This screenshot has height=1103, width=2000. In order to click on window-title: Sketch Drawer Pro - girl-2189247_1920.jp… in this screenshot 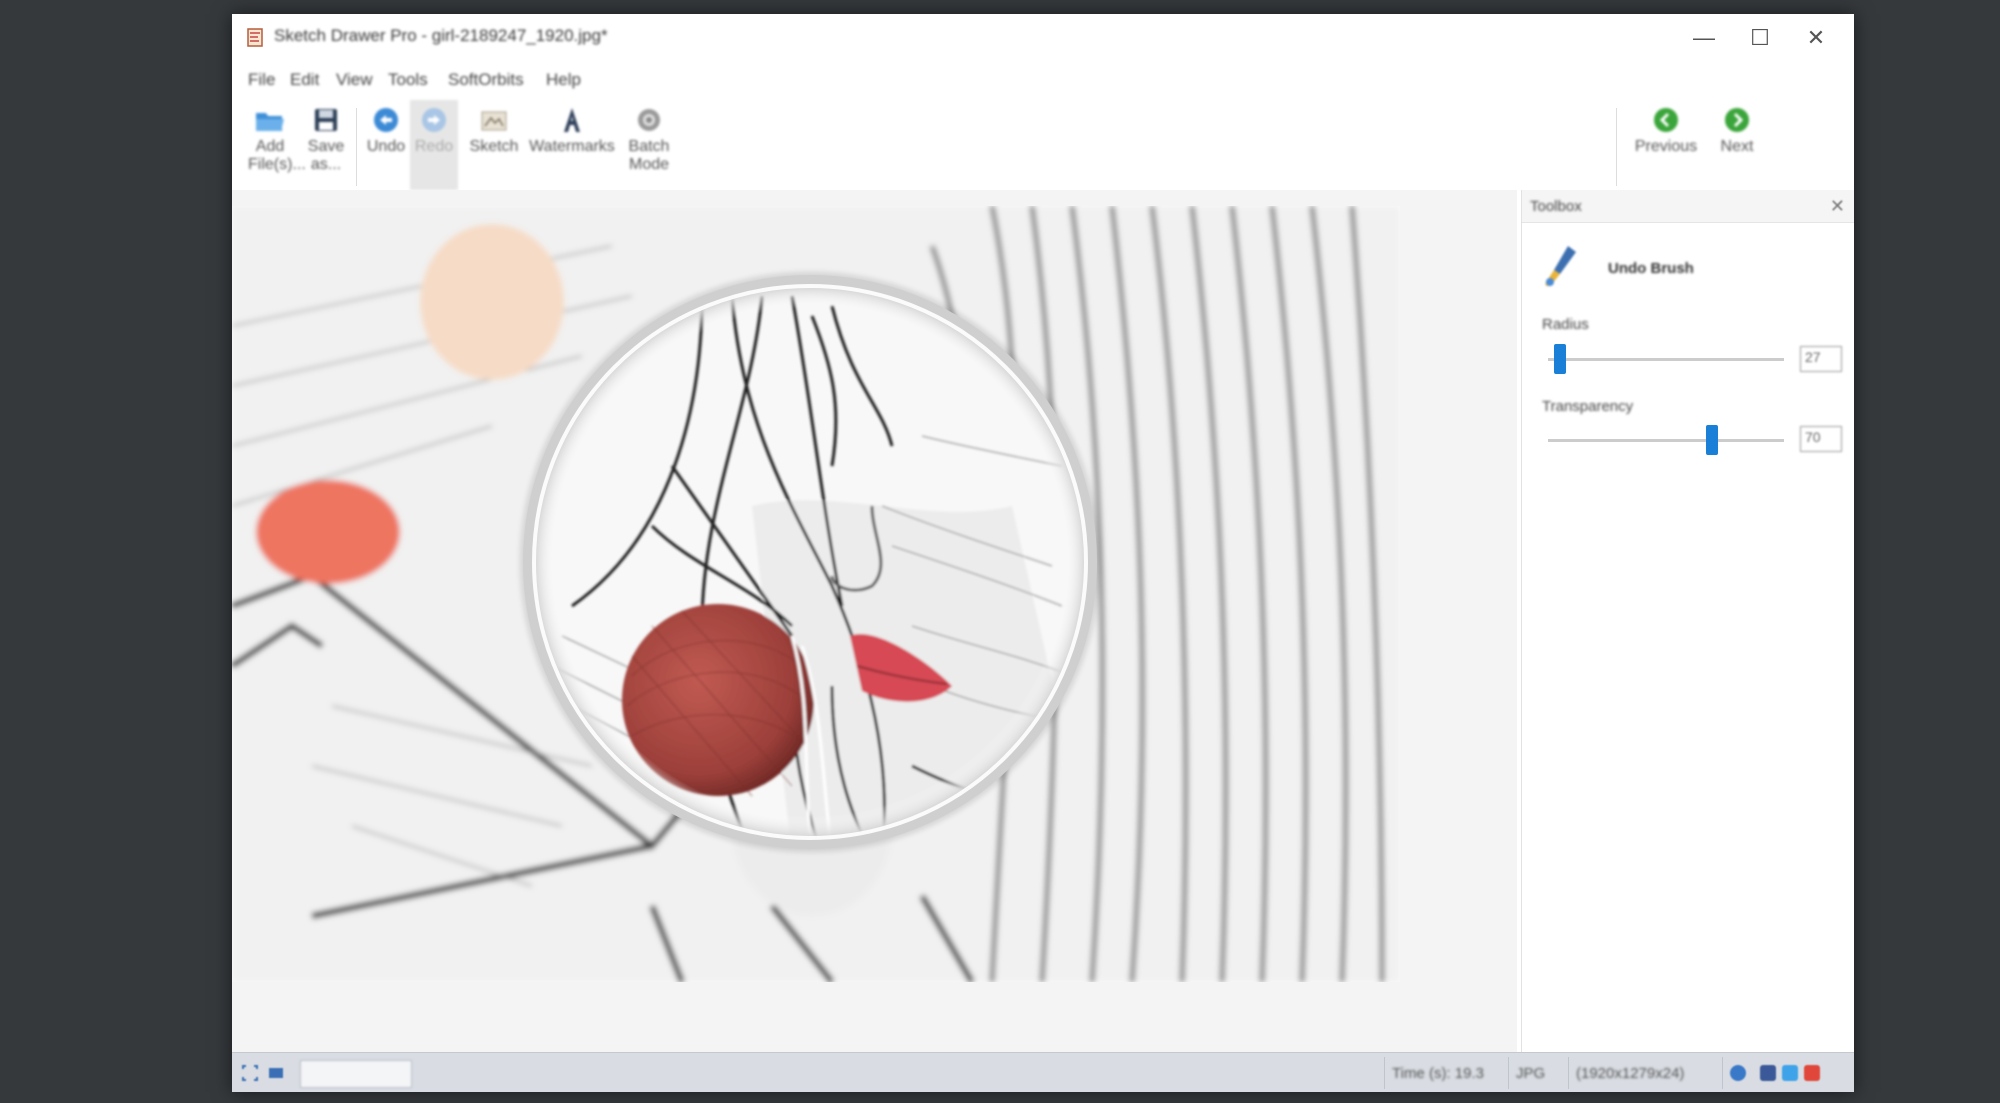, I will do `click(441, 35)`.